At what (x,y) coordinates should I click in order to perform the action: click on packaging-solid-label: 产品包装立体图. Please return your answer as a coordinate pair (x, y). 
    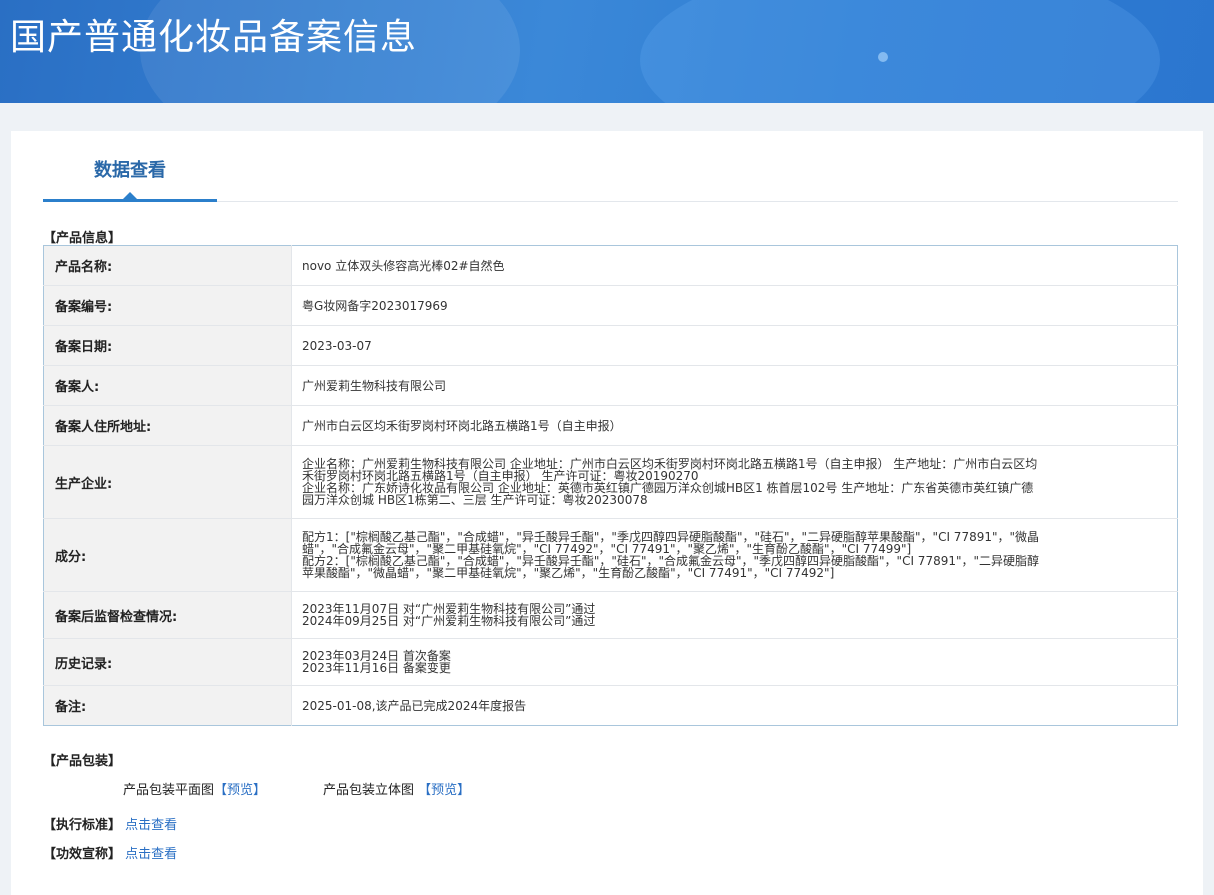
    Looking at the image, I should click on (369, 790).